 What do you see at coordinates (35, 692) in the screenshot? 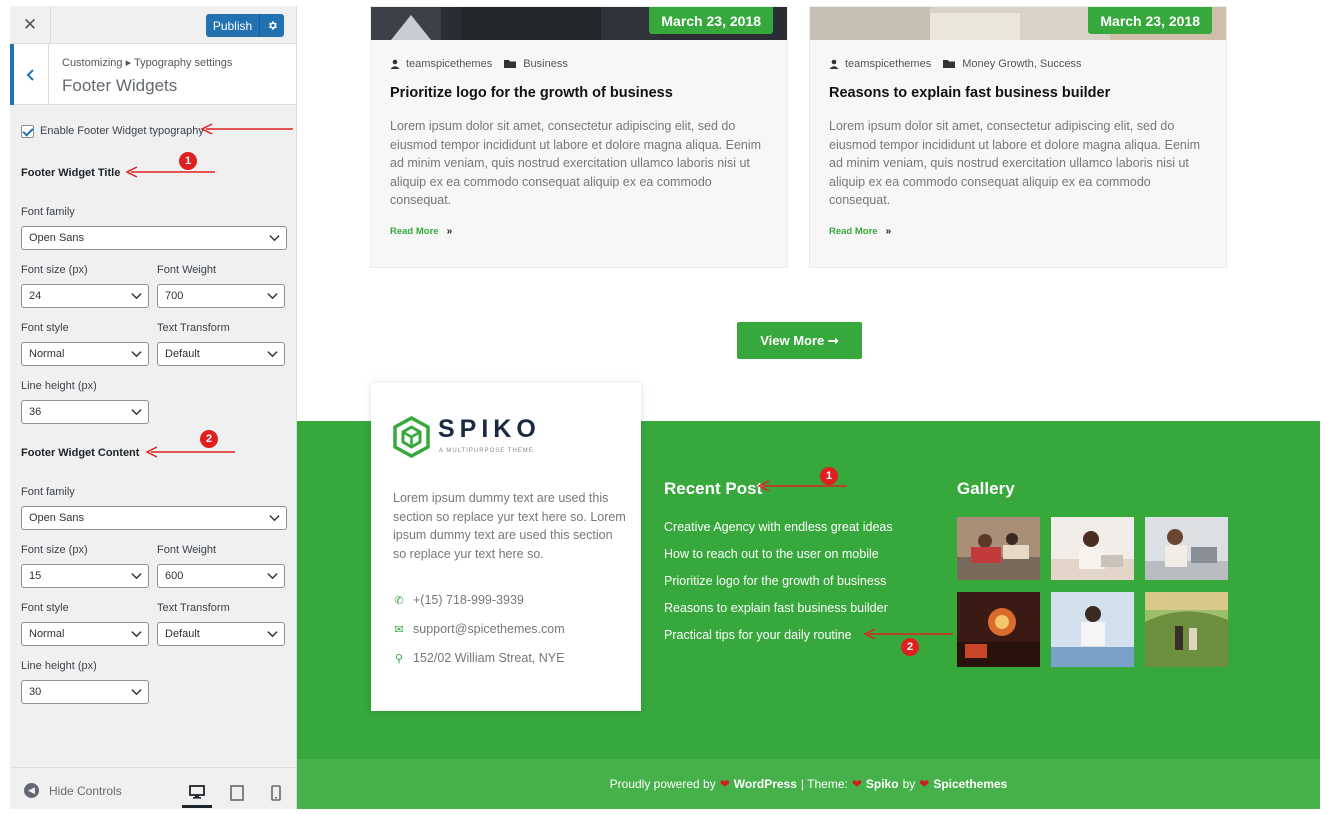
I see `content-line-height-value: 30` at bounding box center [35, 692].